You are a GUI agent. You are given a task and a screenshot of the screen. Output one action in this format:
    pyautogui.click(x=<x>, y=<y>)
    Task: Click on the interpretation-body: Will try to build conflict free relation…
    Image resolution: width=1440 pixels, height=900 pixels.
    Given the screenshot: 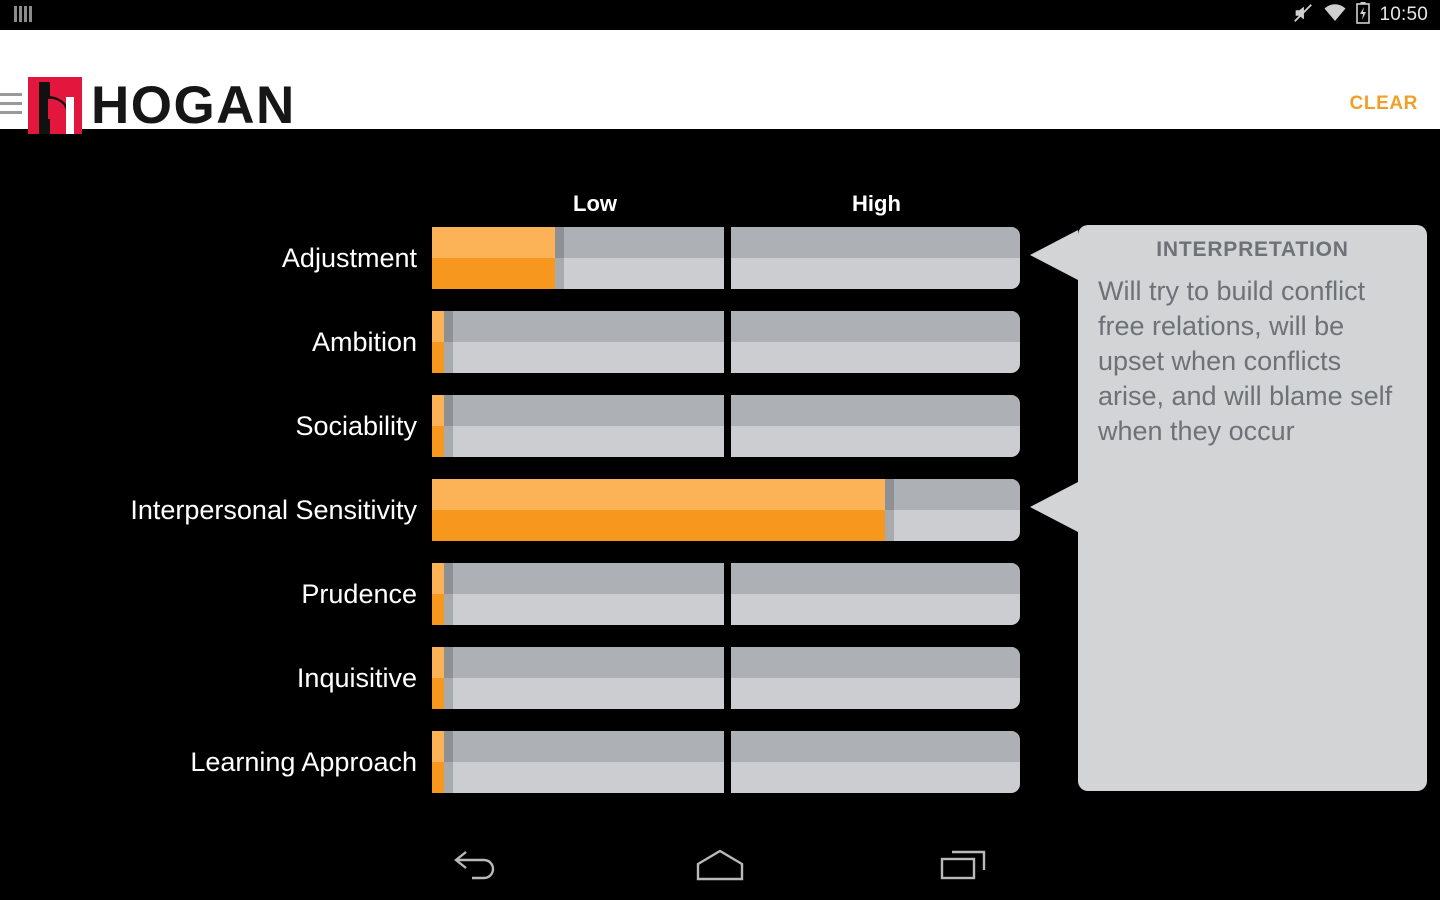 What is the action you would take?
    pyautogui.click(x=1245, y=361)
    